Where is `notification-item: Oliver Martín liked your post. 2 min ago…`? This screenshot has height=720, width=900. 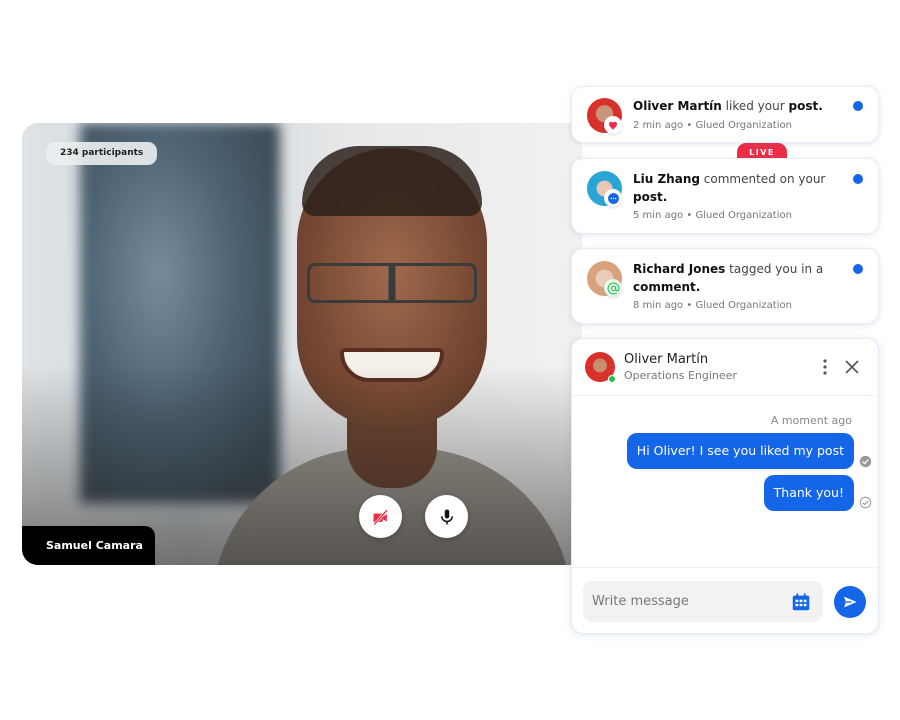 notification-item: Oliver Martín liked your post. 2 min ago… is located at coordinates (725, 114).